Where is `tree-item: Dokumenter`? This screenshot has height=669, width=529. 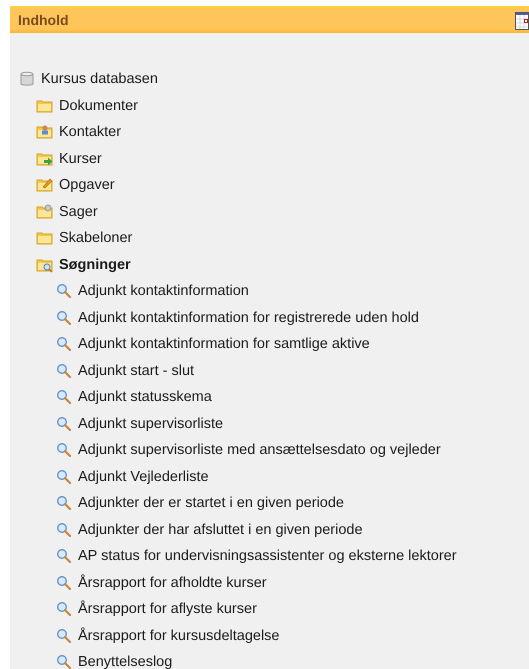 tree-item: Dokumenter is located at coordinates (98, 106).